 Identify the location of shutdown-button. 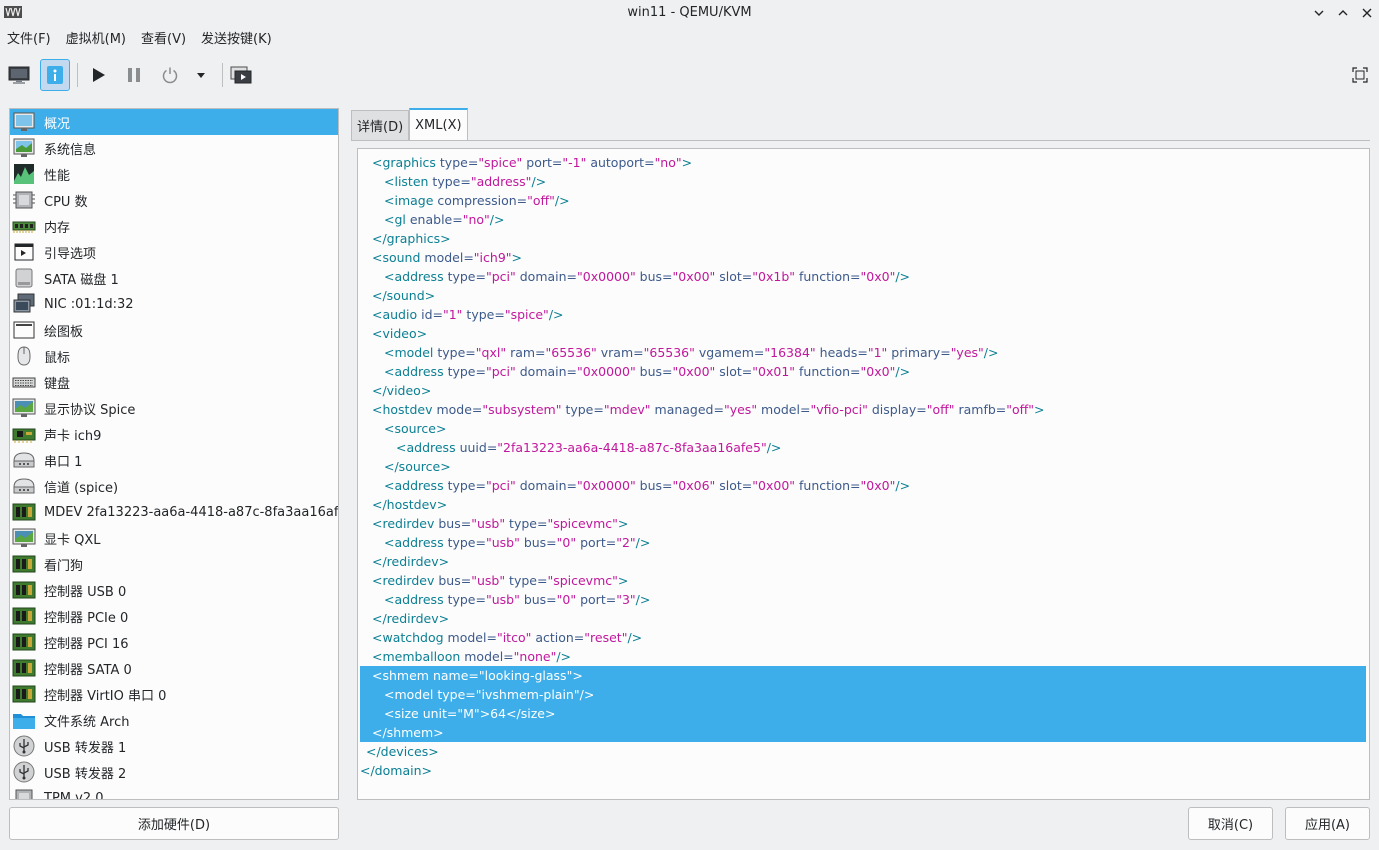
(170, 75).